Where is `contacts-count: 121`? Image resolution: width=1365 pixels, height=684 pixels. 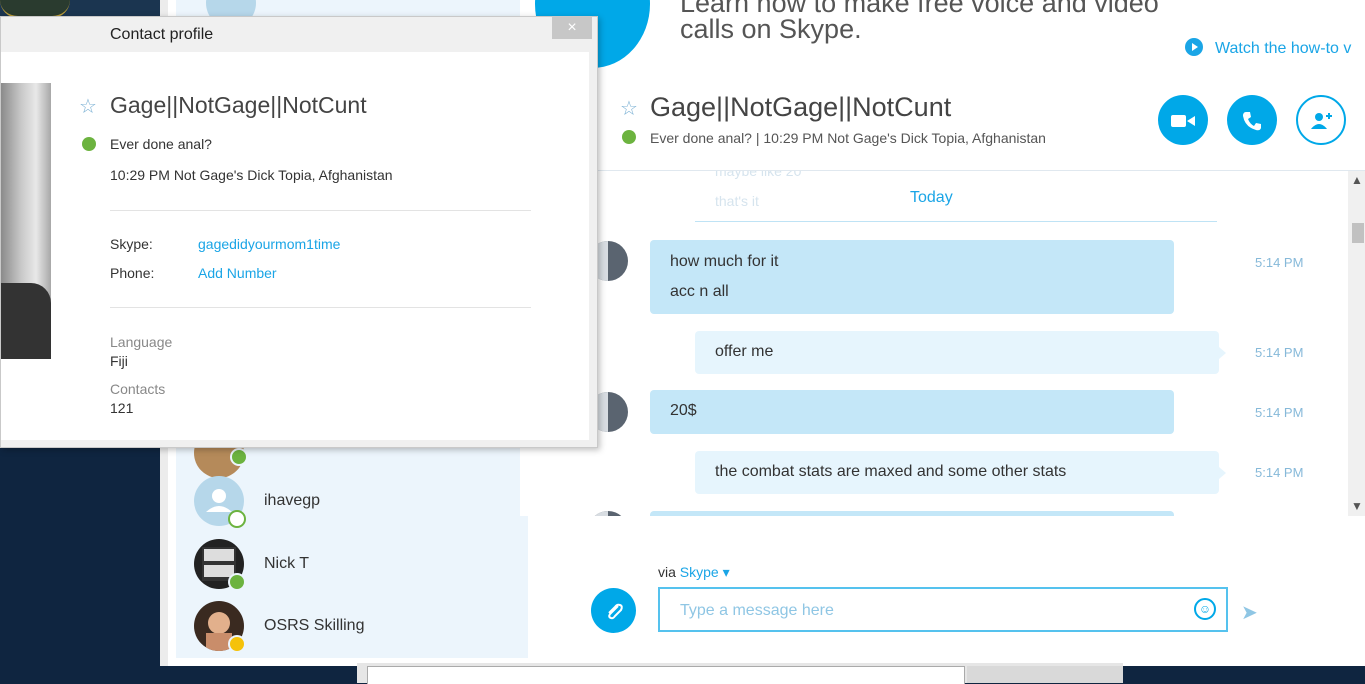 contacts-count: 121 is located at coordinates (122, 408).